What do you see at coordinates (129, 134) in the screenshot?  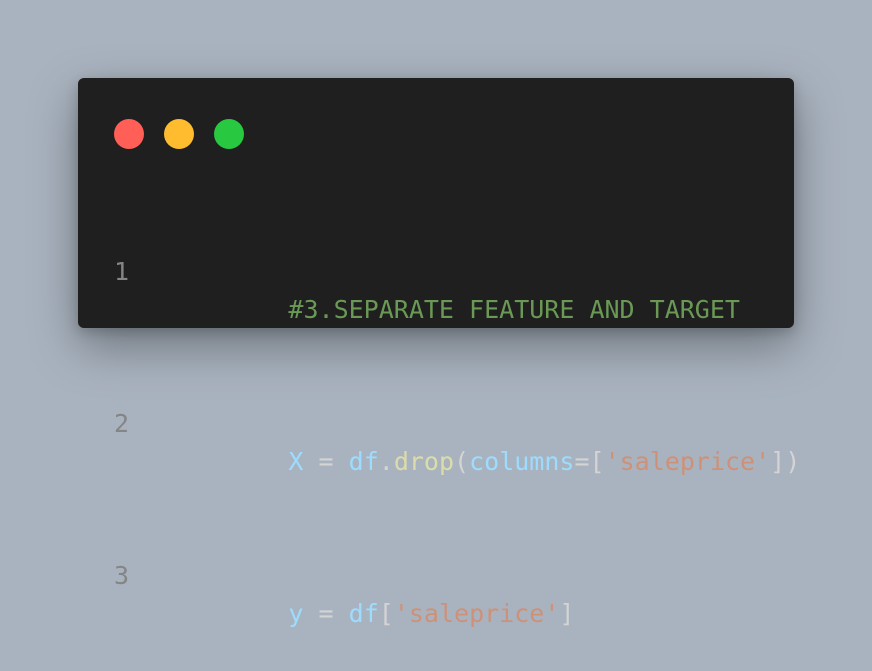 I see `close-dot-icon` at bounding box center [129, 134].